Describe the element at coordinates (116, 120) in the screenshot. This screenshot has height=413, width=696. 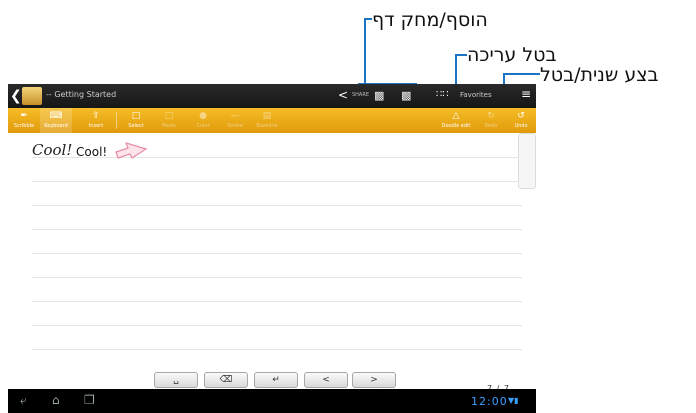
I see `toolbar-divider` at that location.